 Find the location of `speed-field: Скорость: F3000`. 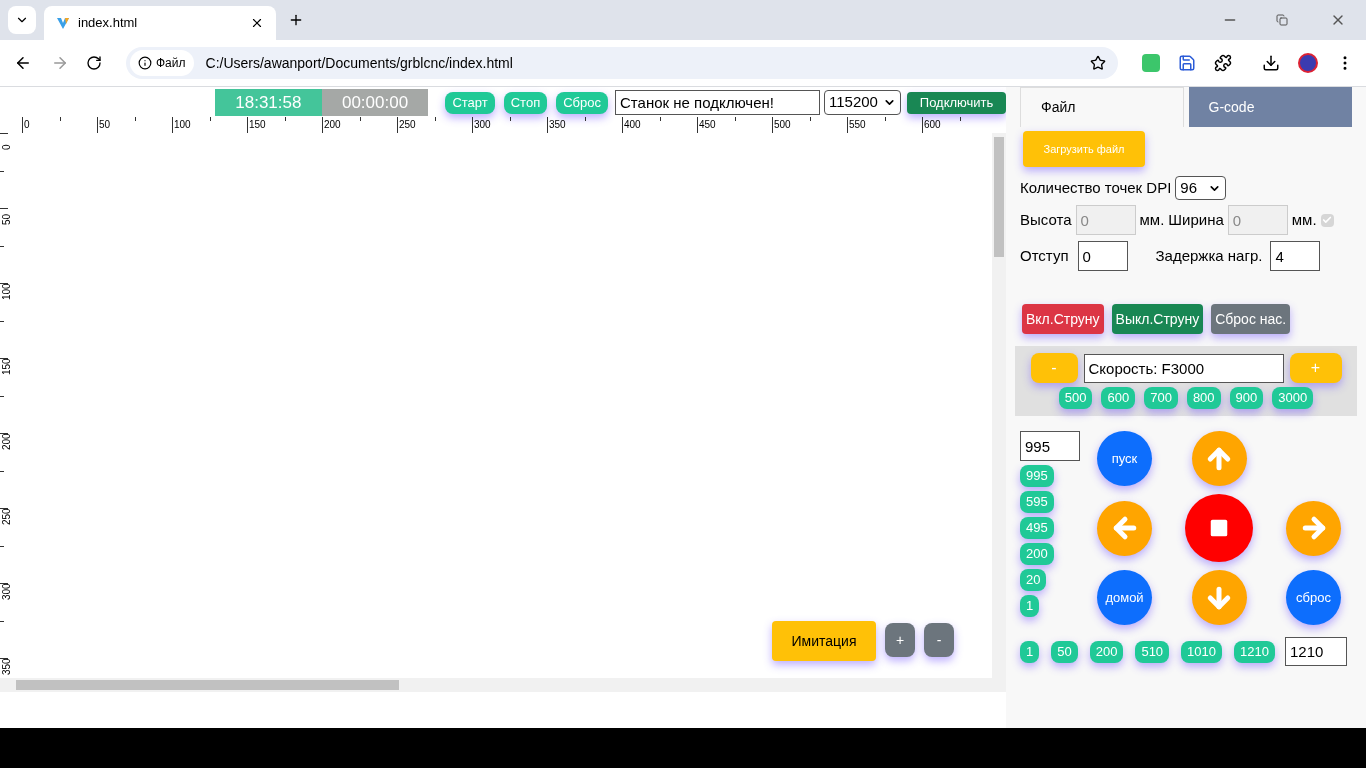

speed-field: Скорость: F3000 is located at coordinates (1183, 368).